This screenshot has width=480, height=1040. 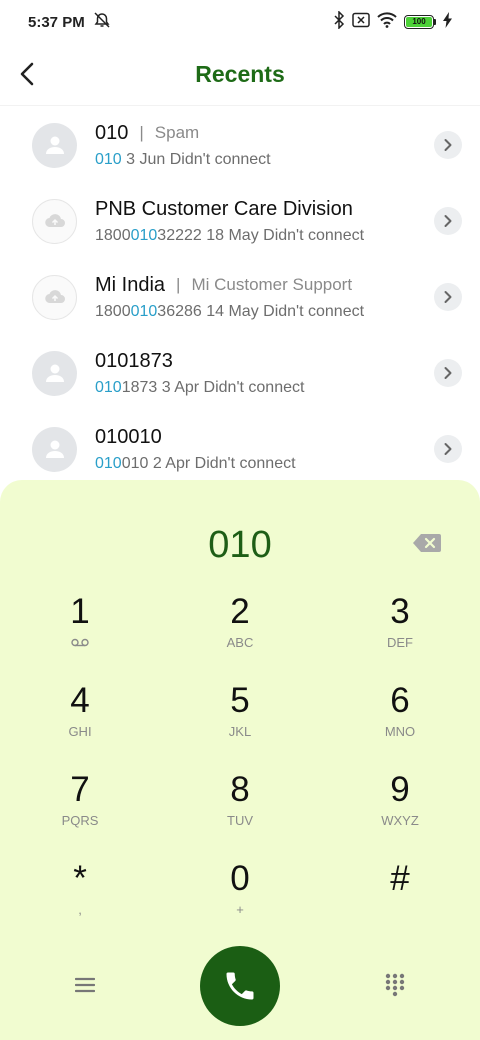 I want to click on call-log-row: 010 | Spam 010 3 Jun Didn't connect, so click(x=240, y=145).